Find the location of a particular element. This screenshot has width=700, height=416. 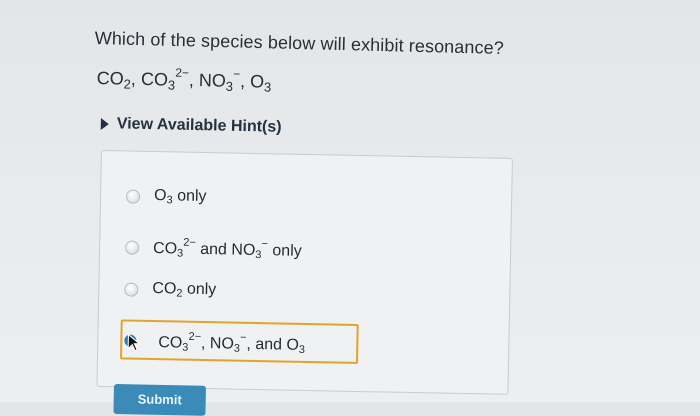

view-hints-link: View Available Hint(s) is located at coordinates (191, 126).